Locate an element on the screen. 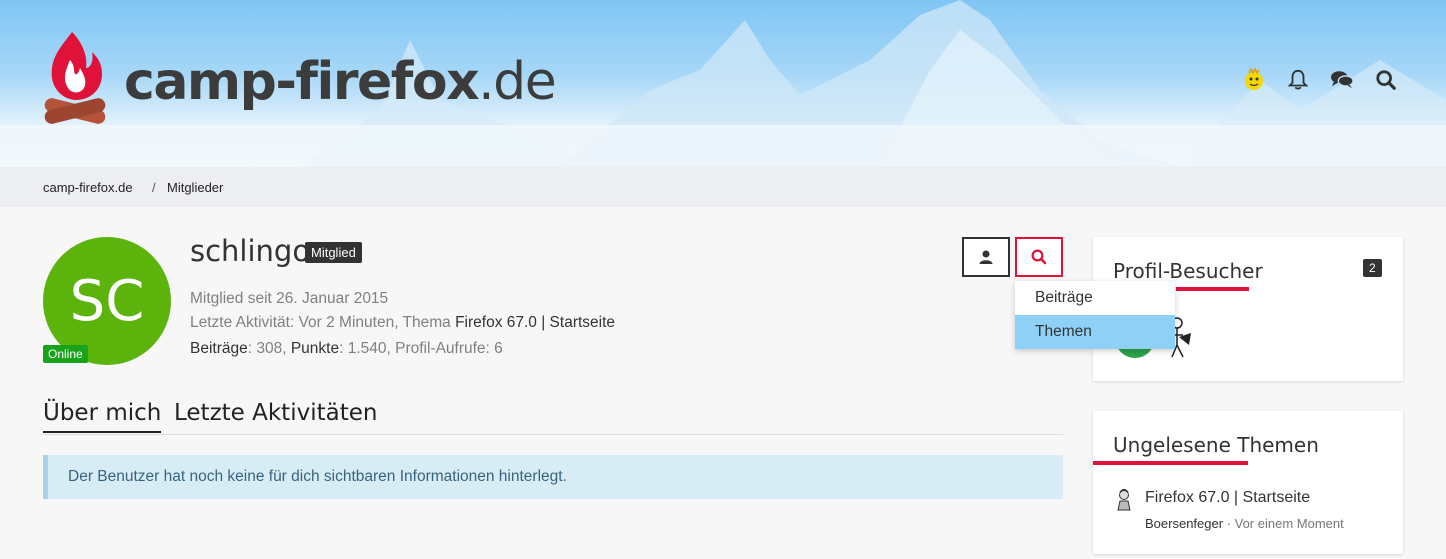  site-logo-text: camp-firefox.de is located at coordinates (340, 82).